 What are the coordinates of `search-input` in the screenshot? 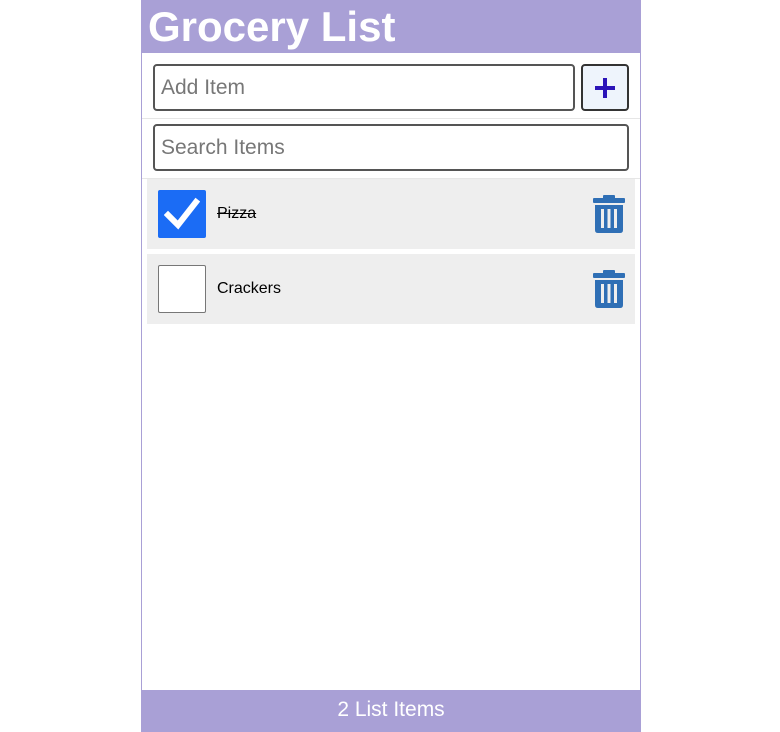 It's located at (391, 147).